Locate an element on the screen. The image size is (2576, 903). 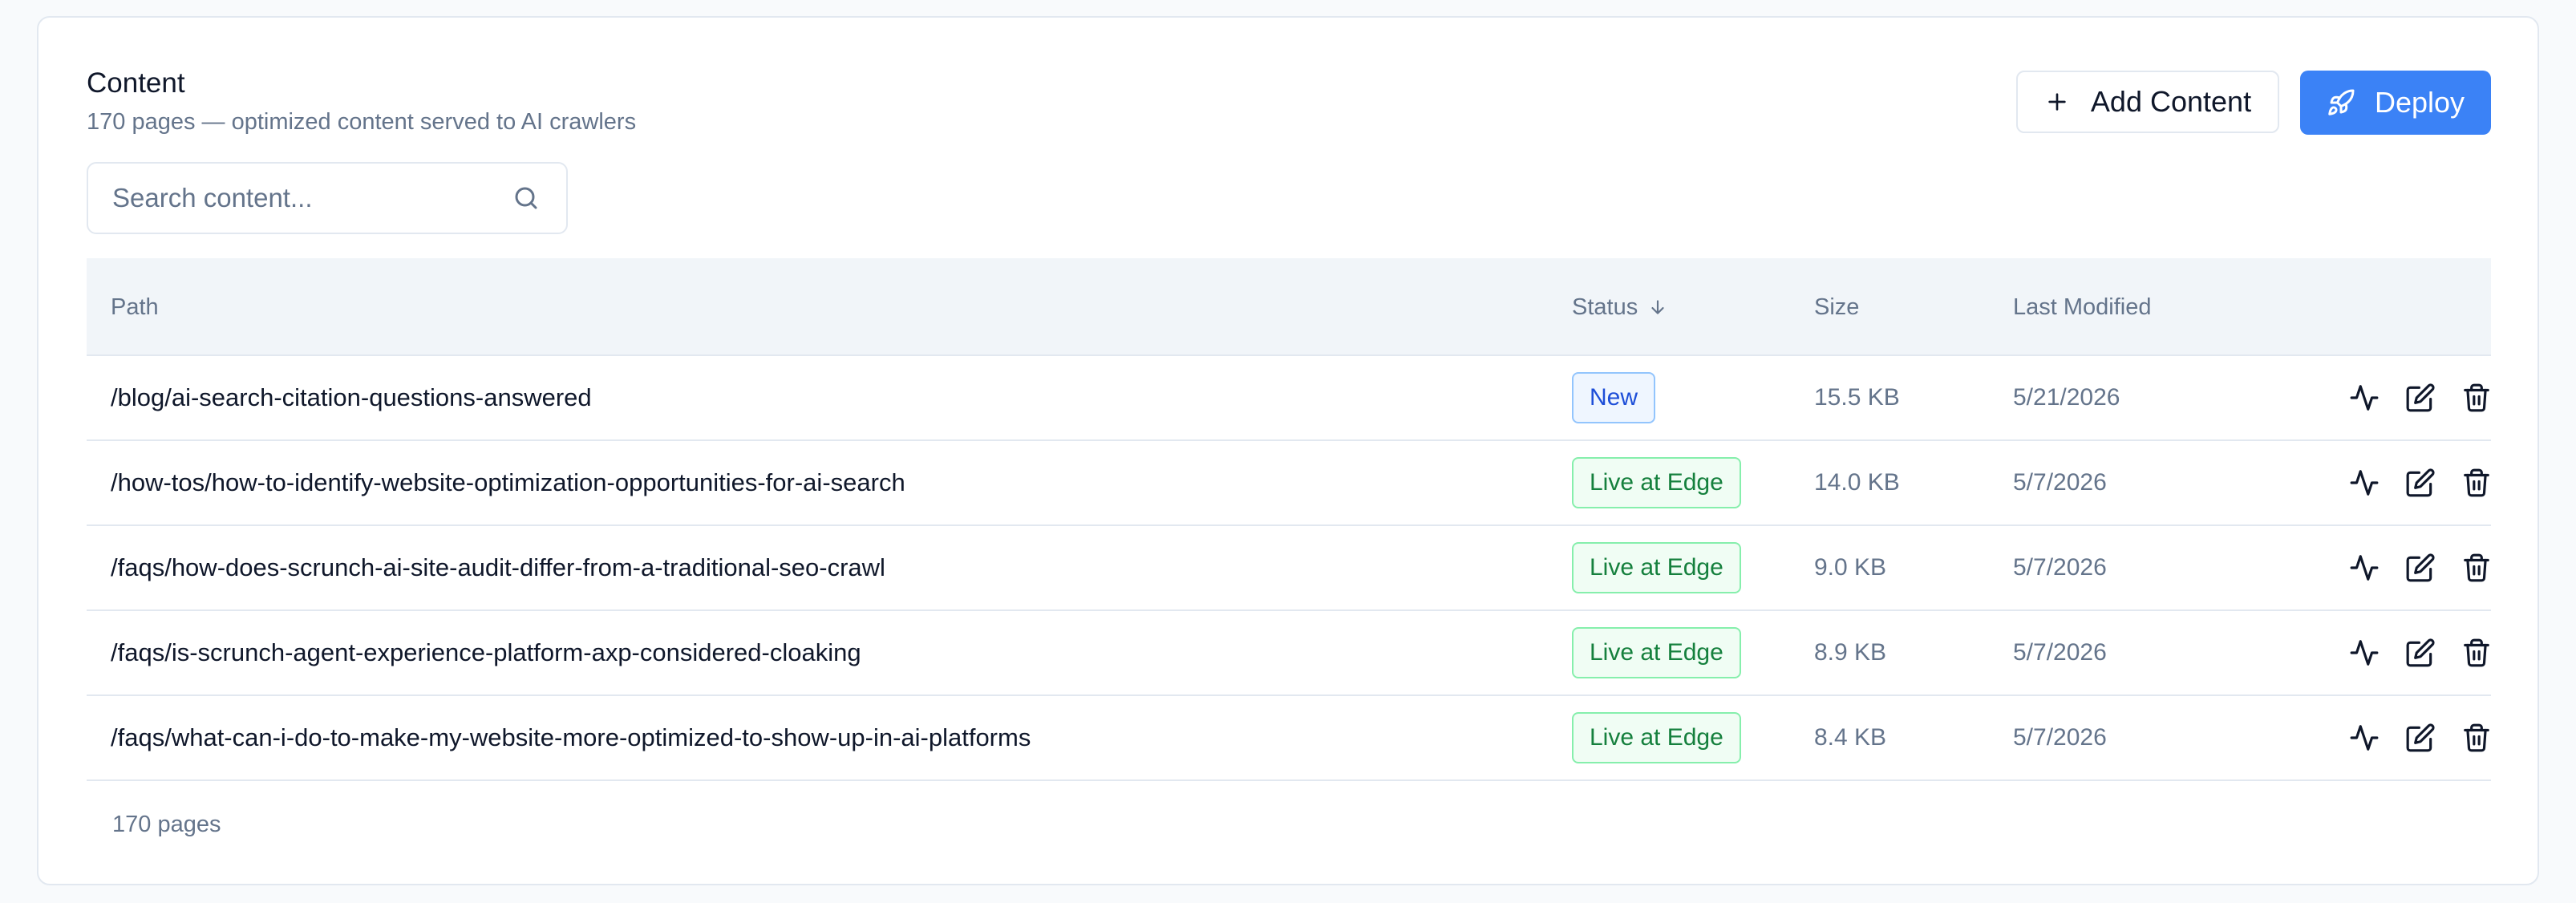
column-header-size: Size is located at coordinates (1836, 307).